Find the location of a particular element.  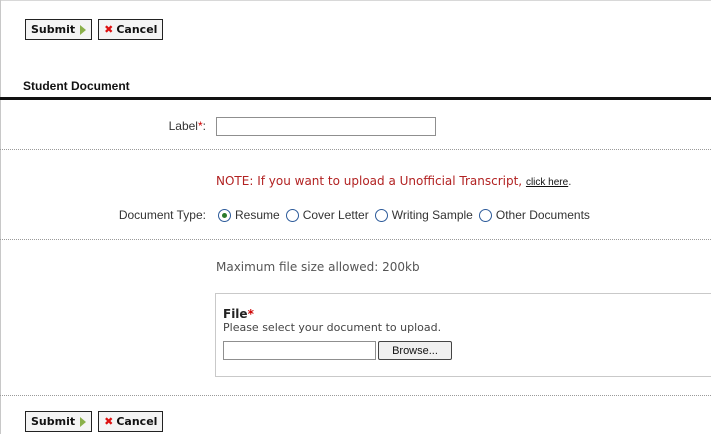

radio-label: Other Documents is located at coordinates (542, 215).